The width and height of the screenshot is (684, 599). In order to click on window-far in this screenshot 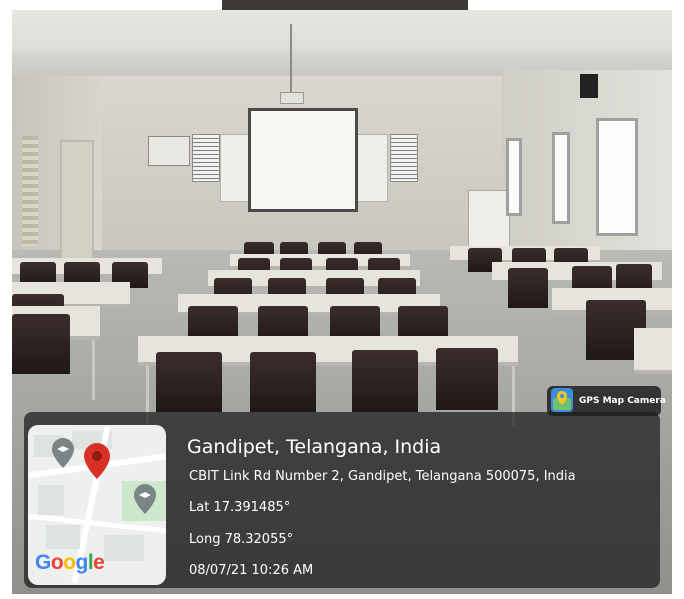, I will do `click(514, 177)`.